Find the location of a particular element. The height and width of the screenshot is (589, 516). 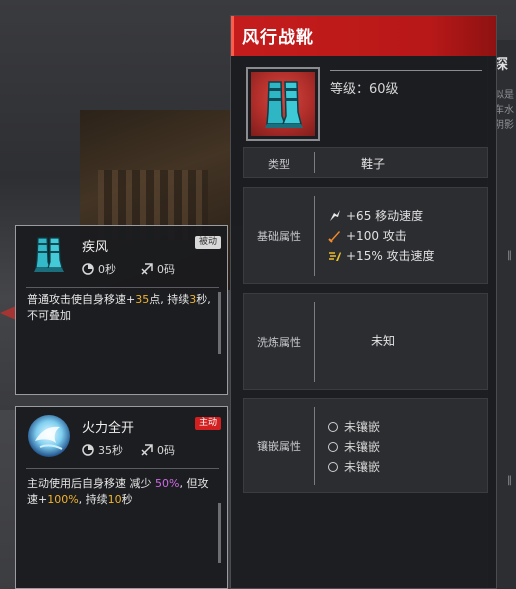

description-fragment: 主动使用后自身移速 减少 is located at coordinates (91, 483).